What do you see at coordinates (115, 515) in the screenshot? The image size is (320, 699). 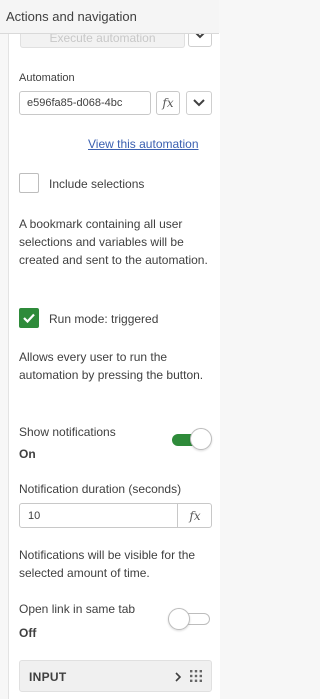 I see `notification-duration-field: 10 fx` at bounding box center [115, 515].